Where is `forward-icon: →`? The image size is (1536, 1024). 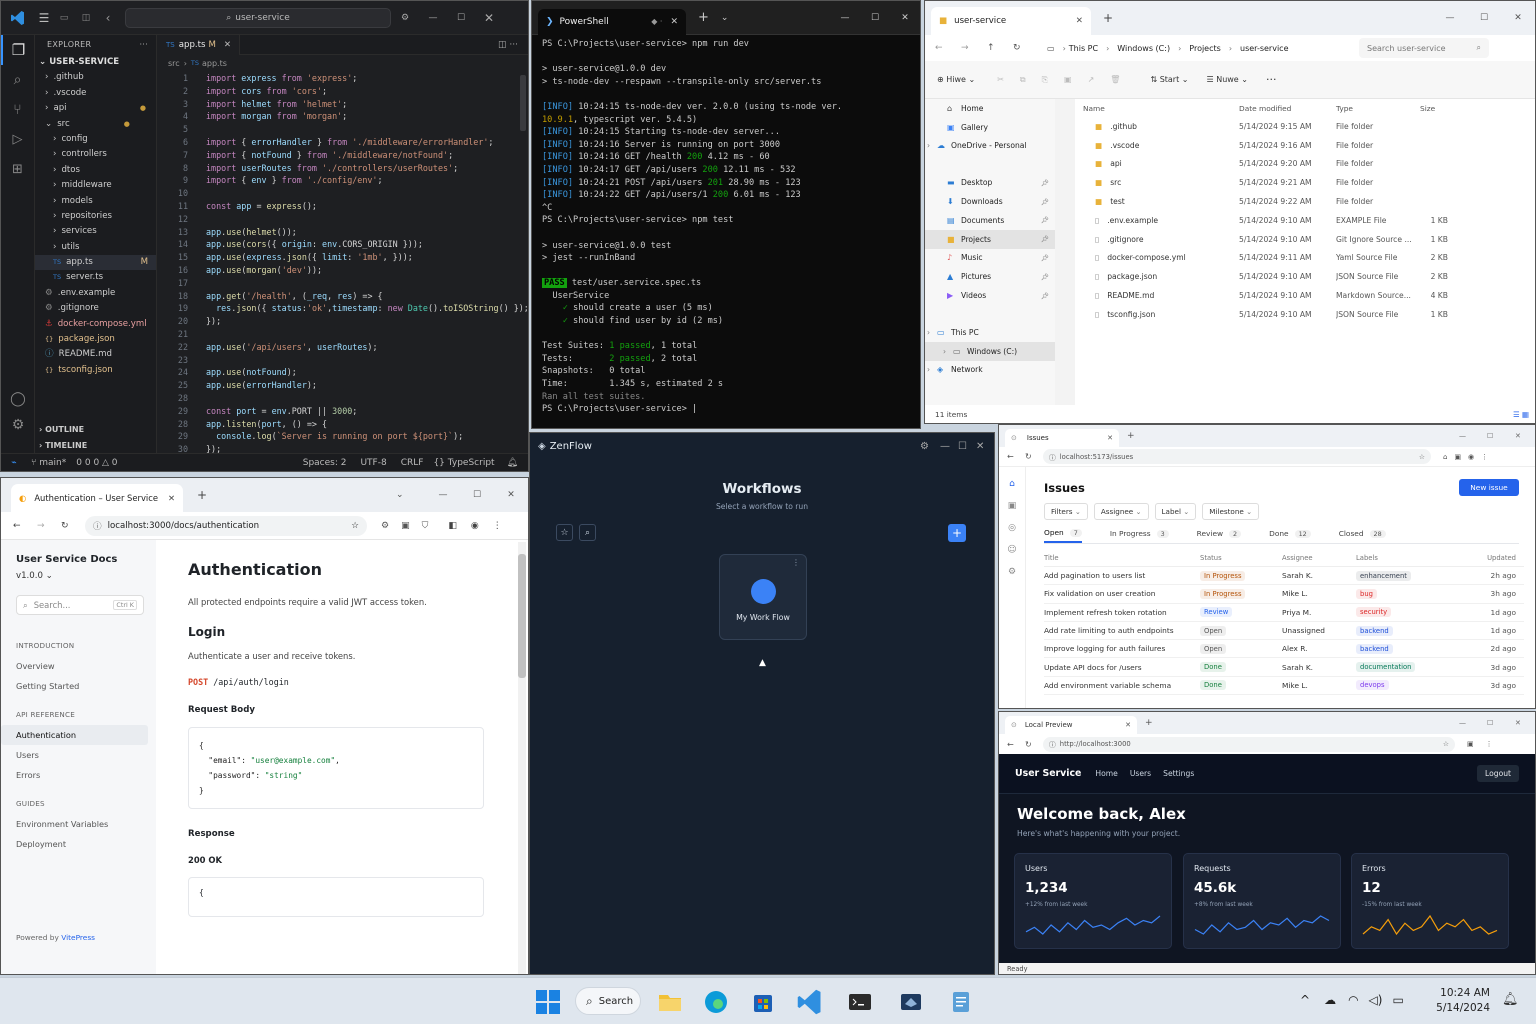
forward-icon: → is located at coordinates (49, 526).